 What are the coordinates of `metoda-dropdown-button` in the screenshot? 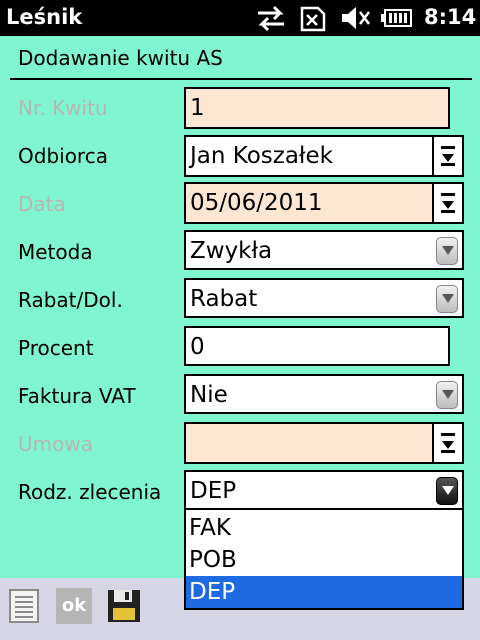 It's located at (447, 251).